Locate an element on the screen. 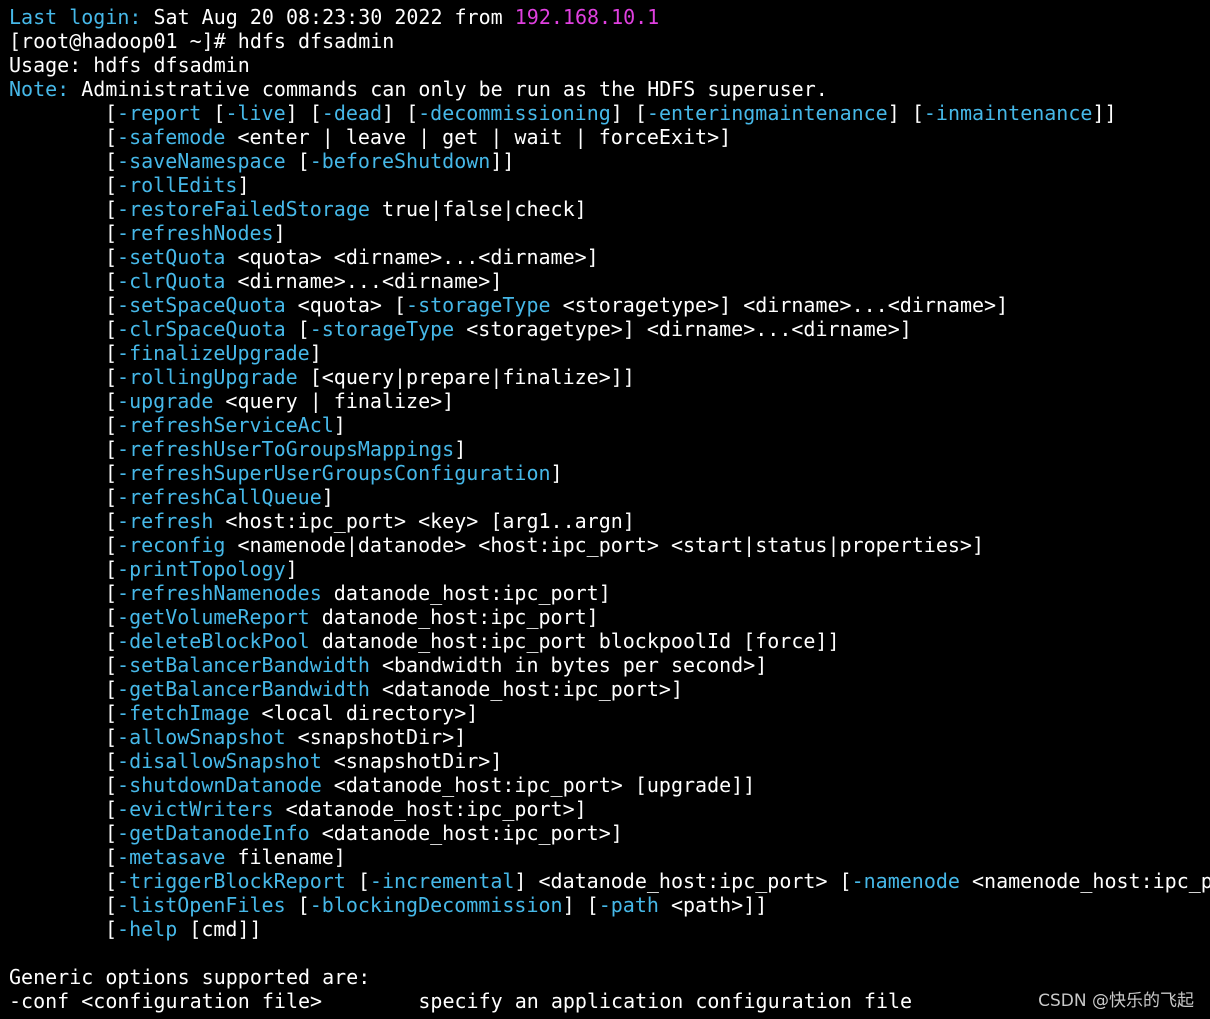  terminal-text: [cmd]] is located at coordinates (219, 929).